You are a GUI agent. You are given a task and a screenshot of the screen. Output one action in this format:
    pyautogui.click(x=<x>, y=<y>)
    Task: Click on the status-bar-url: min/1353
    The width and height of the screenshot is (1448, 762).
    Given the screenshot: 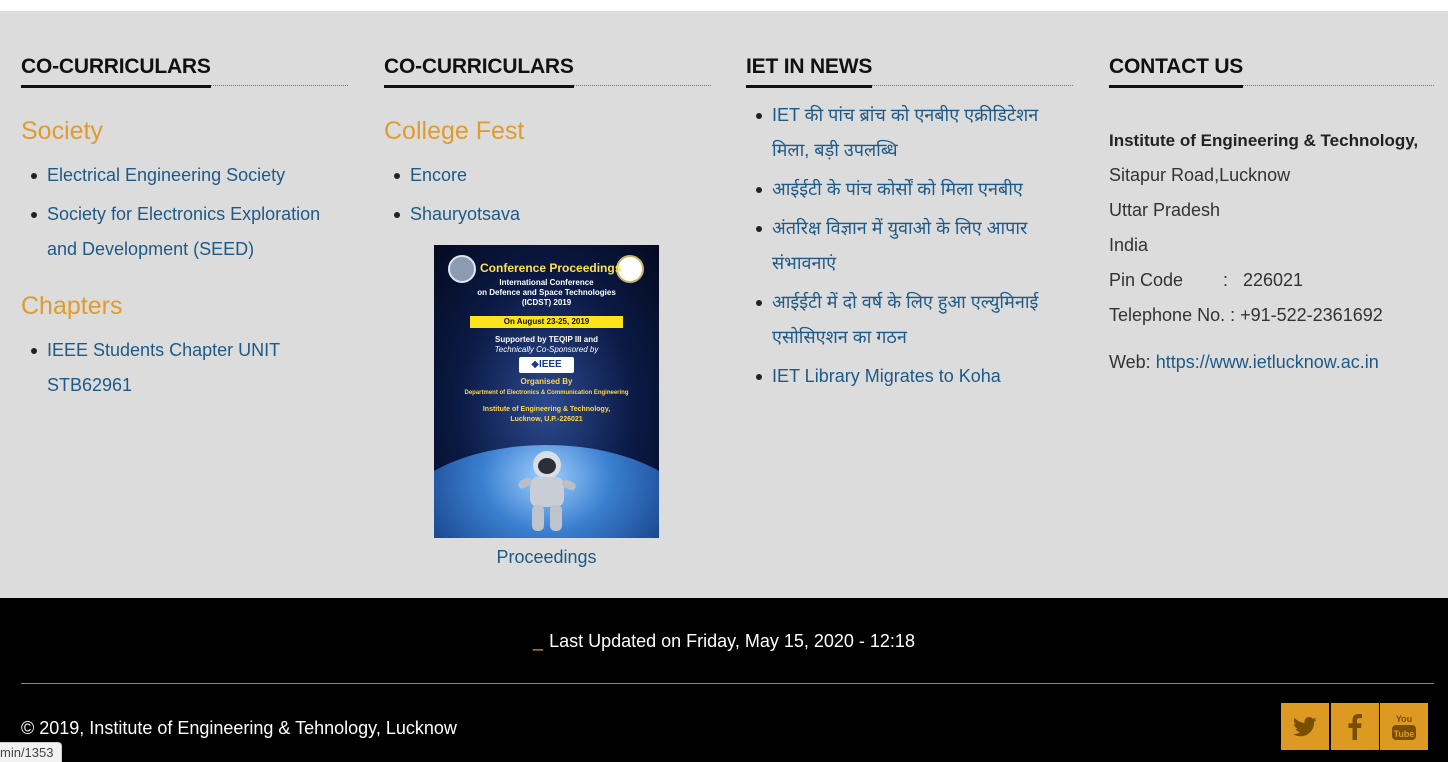 What is the action you would take?
    pyautogui.click(x=31, y=752)
    